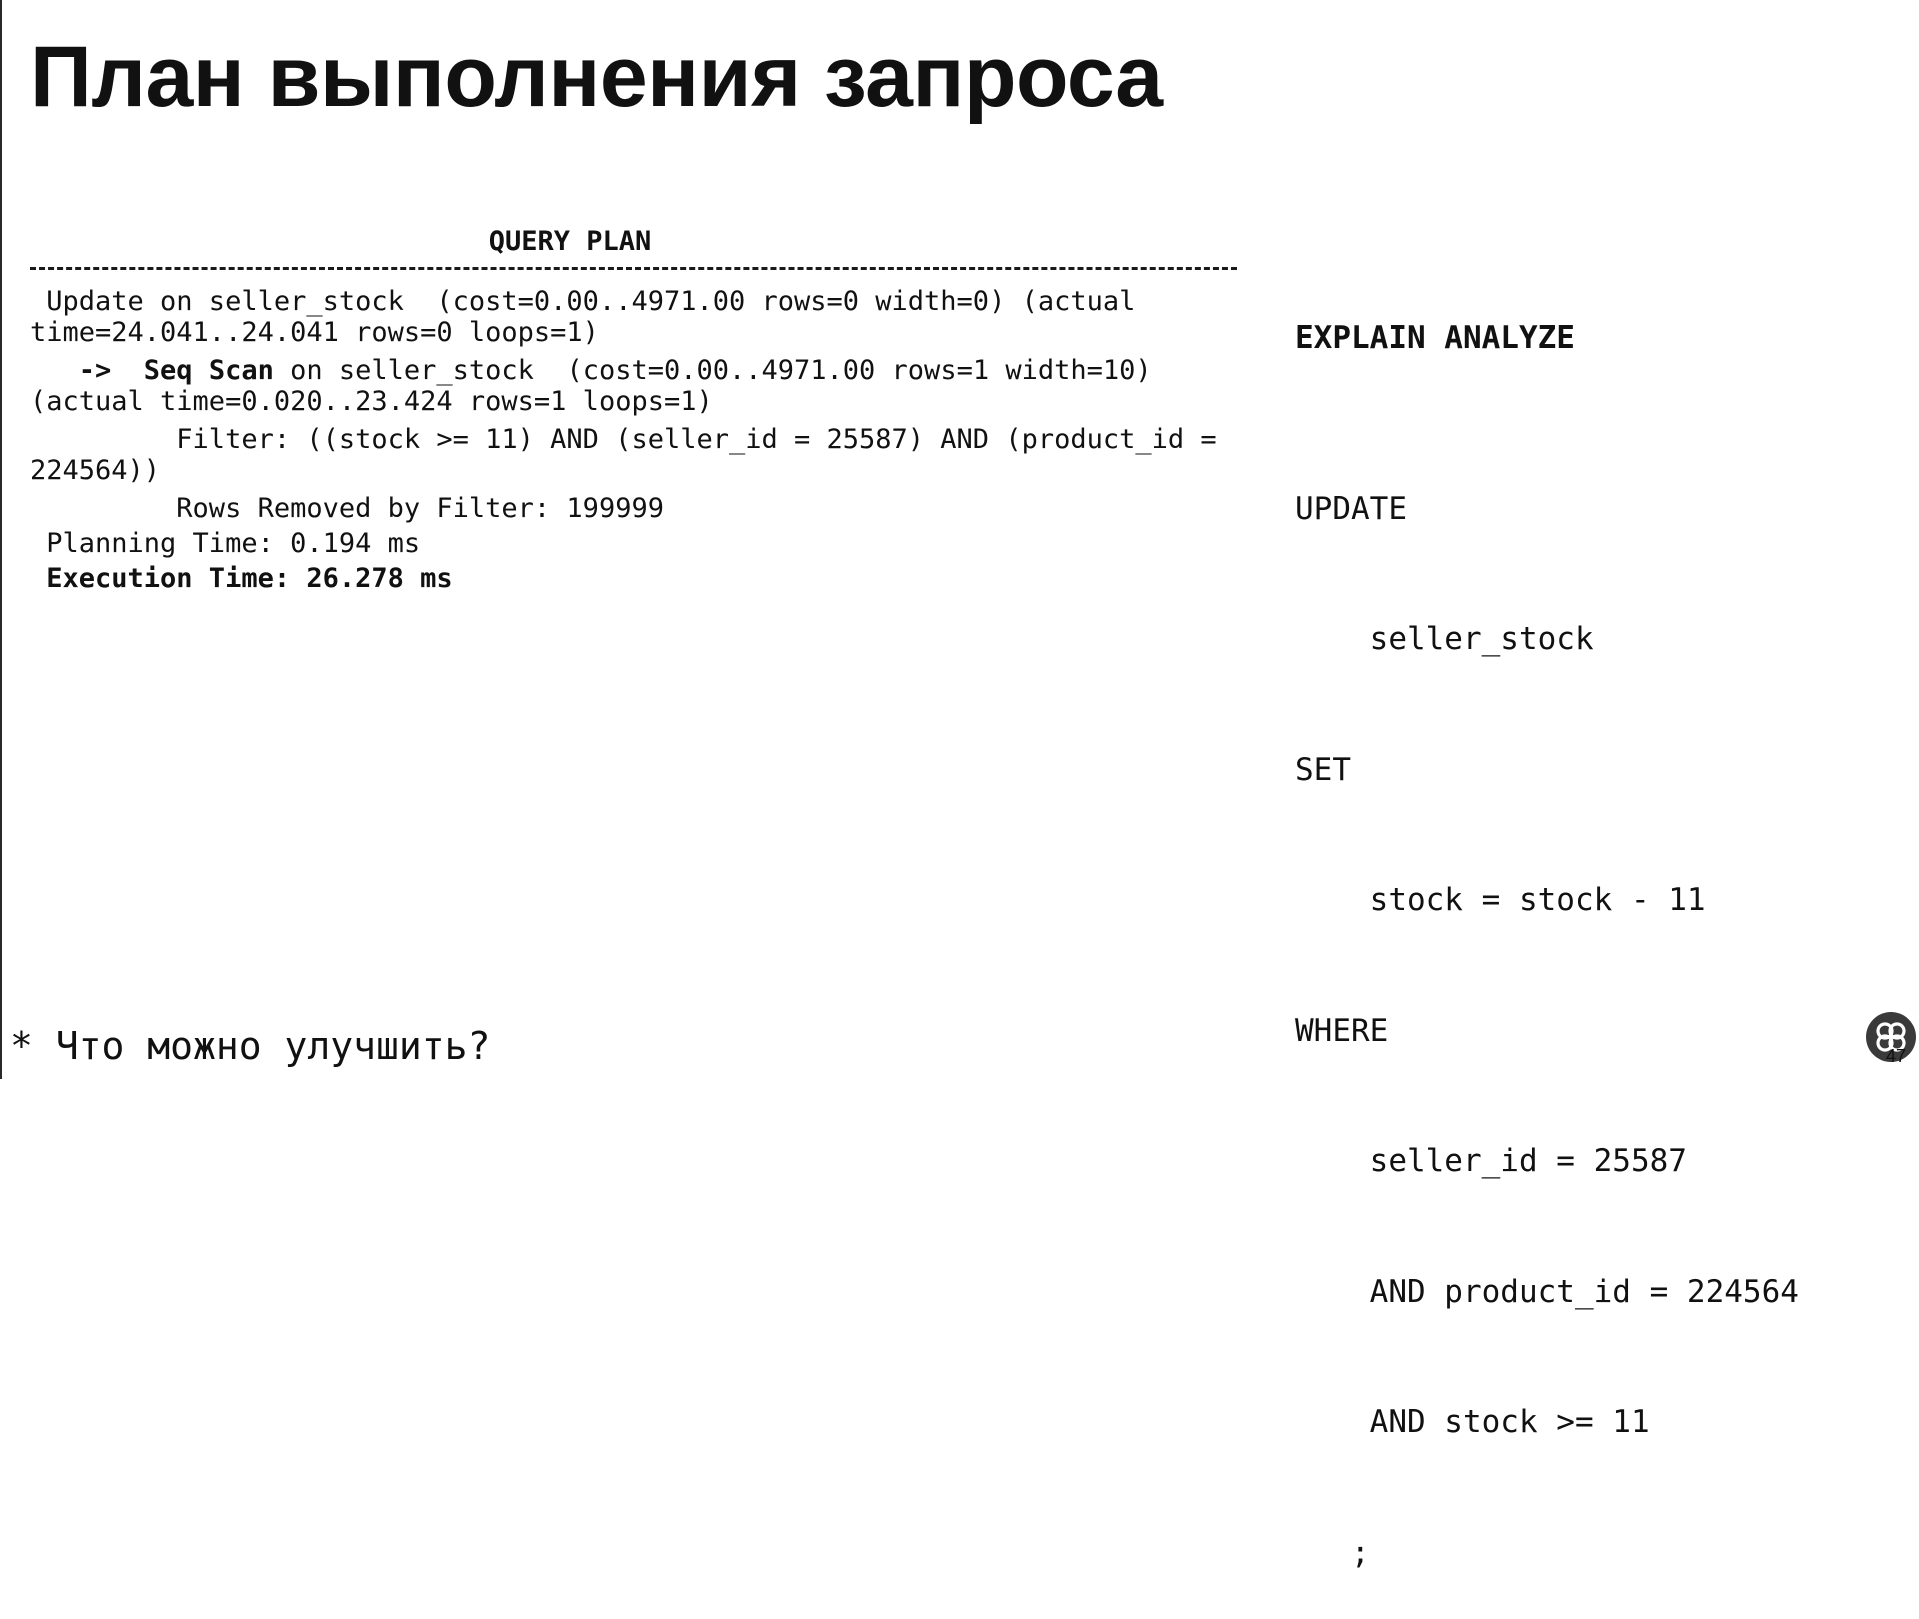 The height and width of the screenshot is (1619, 1919). Describe the element at coordinates (1351, 508) in the screenshot. I see `query-line: UPDATE` at that location.